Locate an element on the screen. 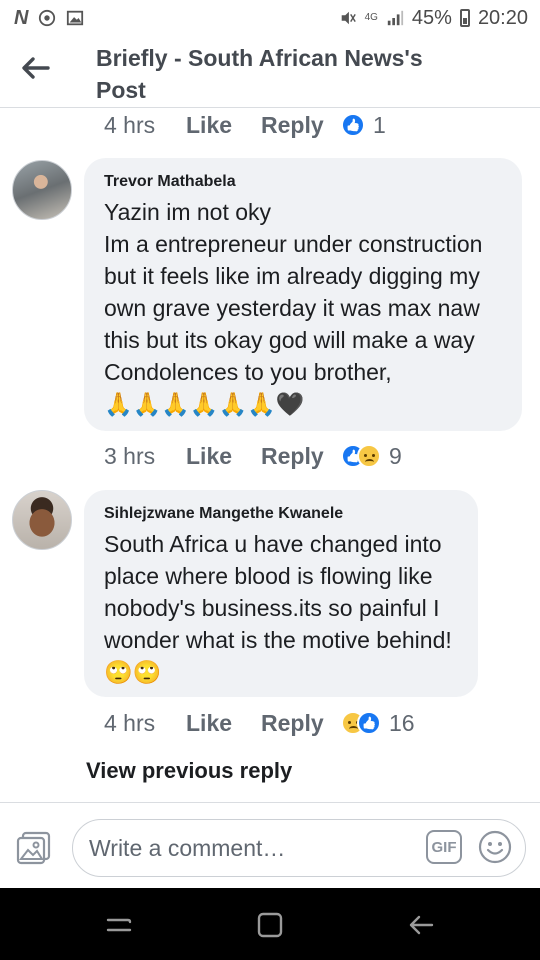  battery-percent: 45% is located at coordinates (431, 17).